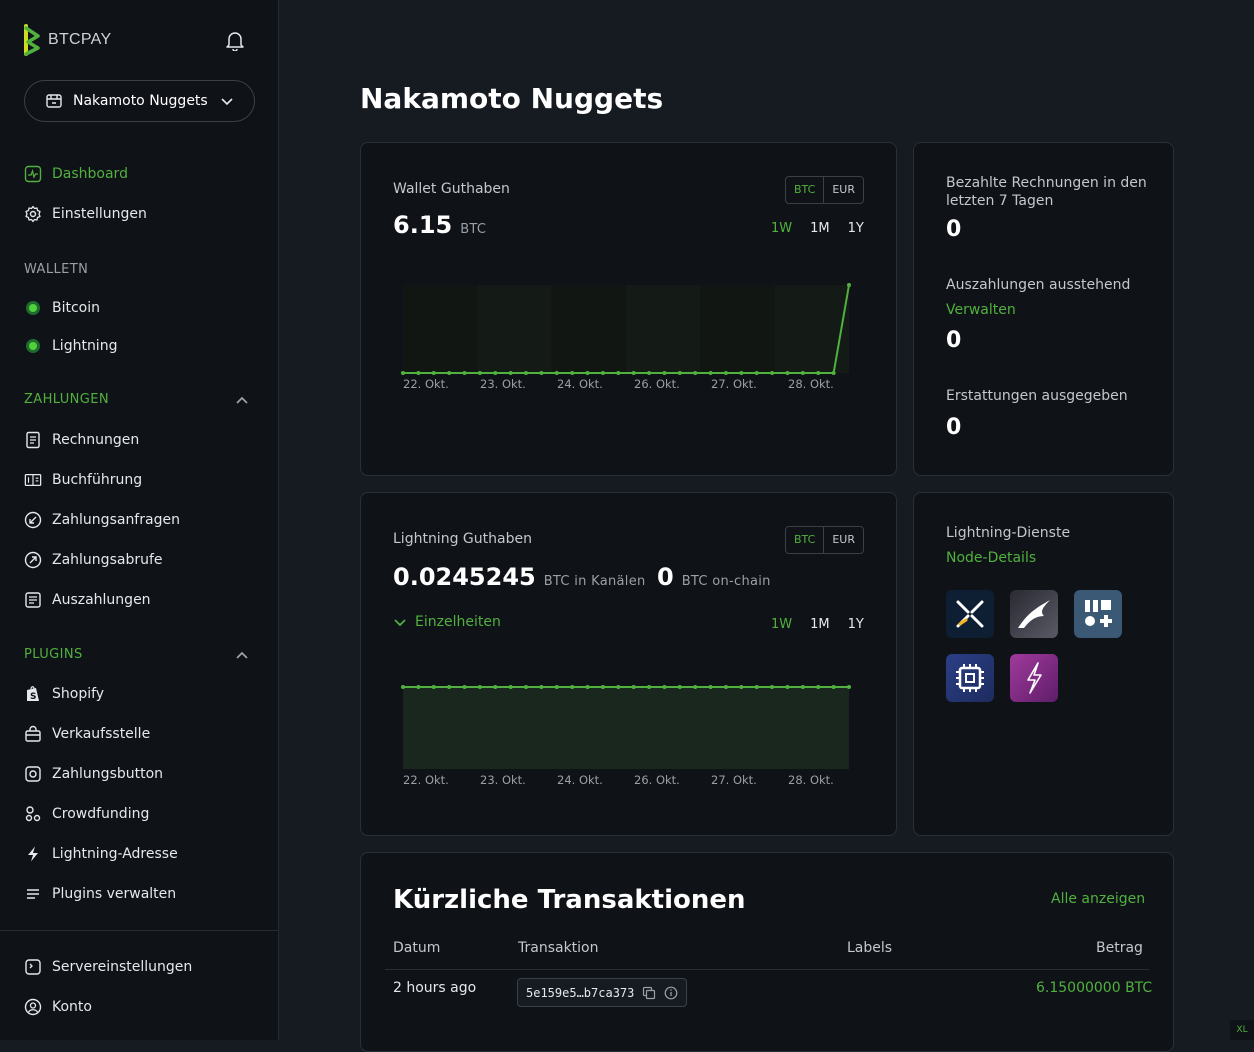 This screenshot has width=1254, height=1052. Describe the element at coordinates (580, 992) in the screenshot. I see `transaction-id: 5e159e5…b7ca373` at that location.